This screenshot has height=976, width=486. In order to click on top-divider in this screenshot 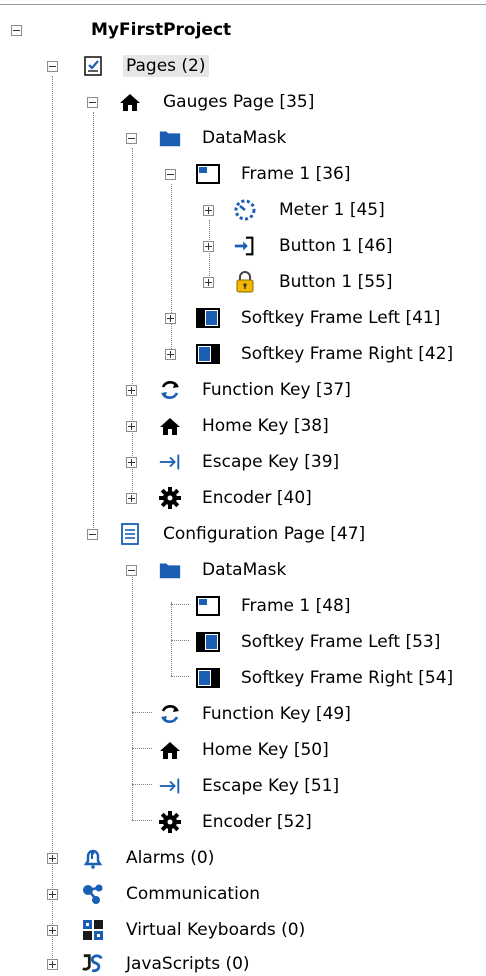, I will do `click(243, 4)`.